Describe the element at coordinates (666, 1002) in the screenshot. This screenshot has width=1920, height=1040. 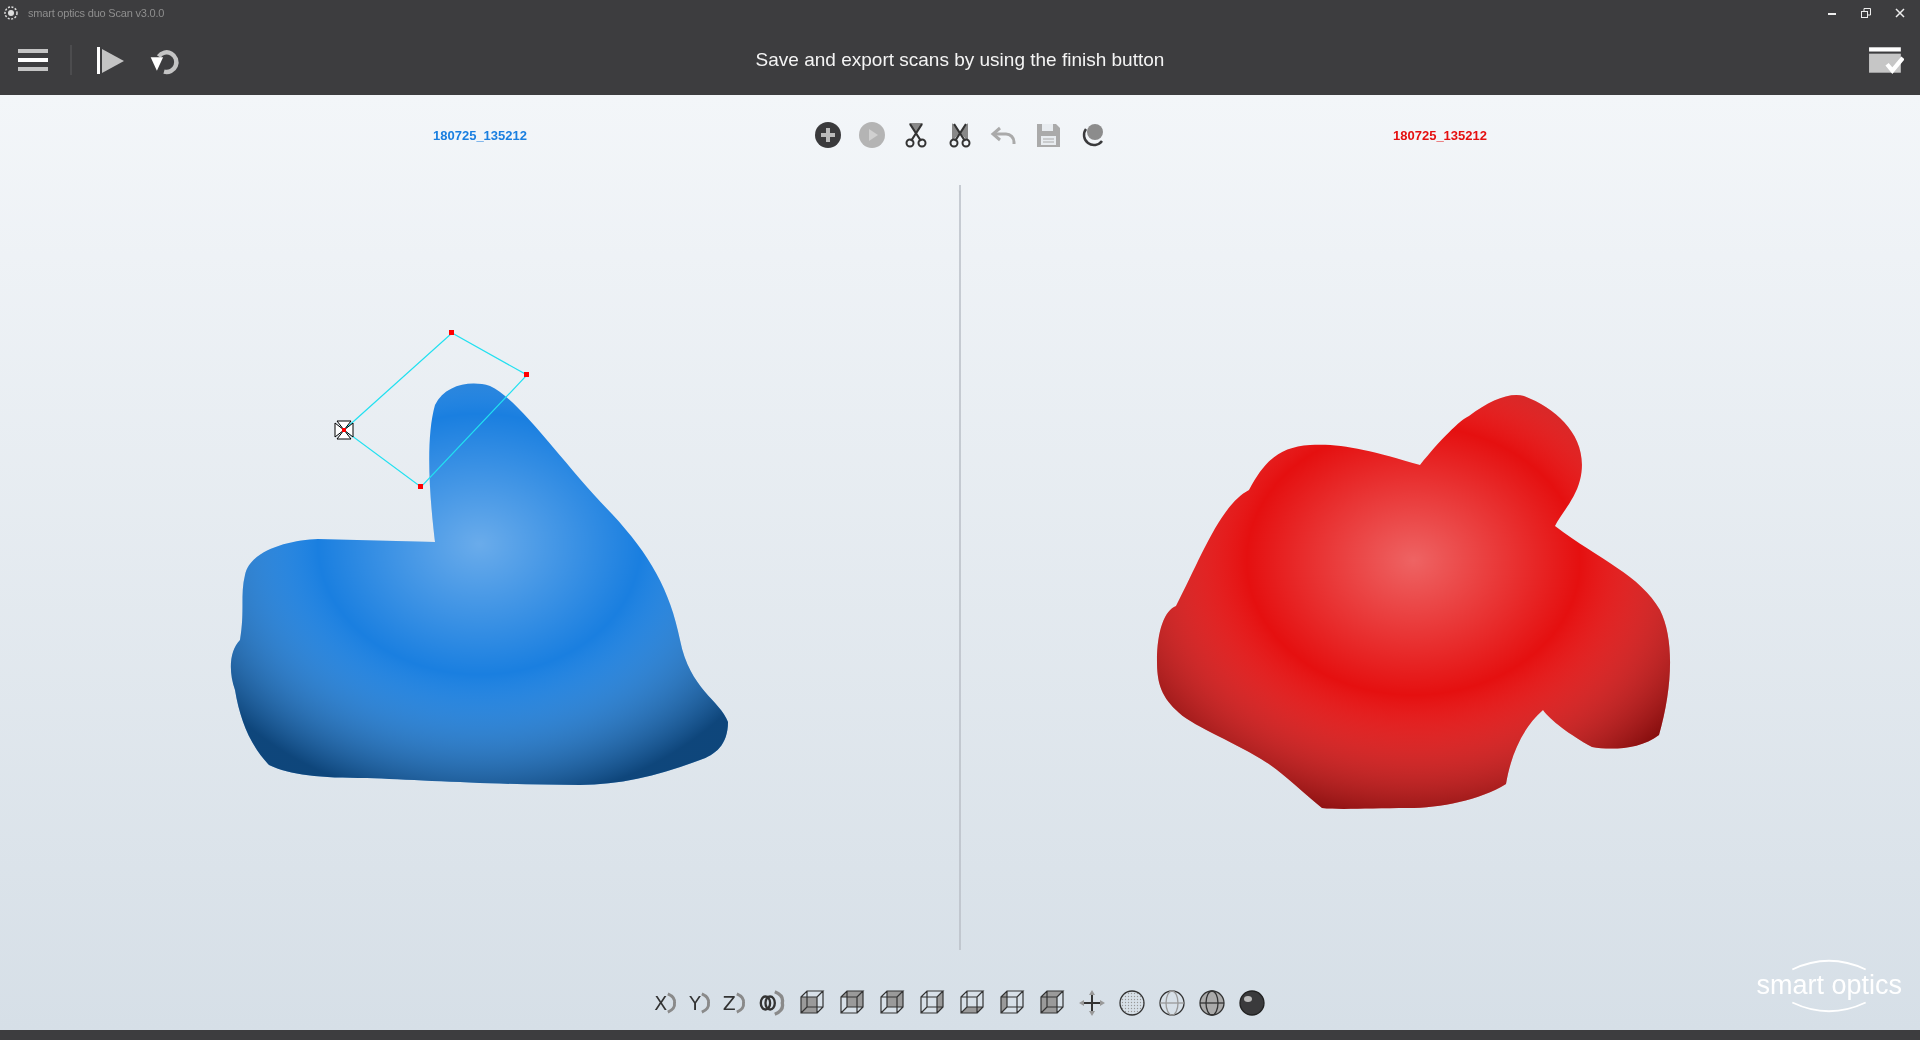
I see `axis-rotate-button: X` at that location.